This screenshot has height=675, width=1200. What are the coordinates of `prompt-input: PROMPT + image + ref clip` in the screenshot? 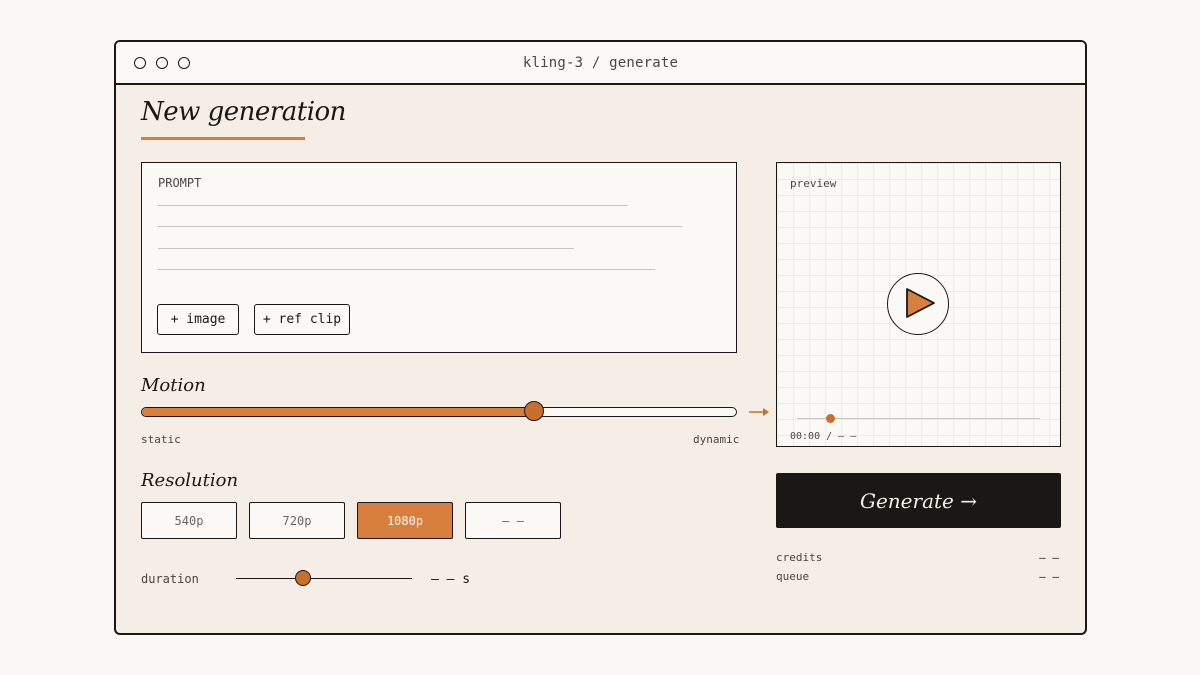 It's located at (439, 257).